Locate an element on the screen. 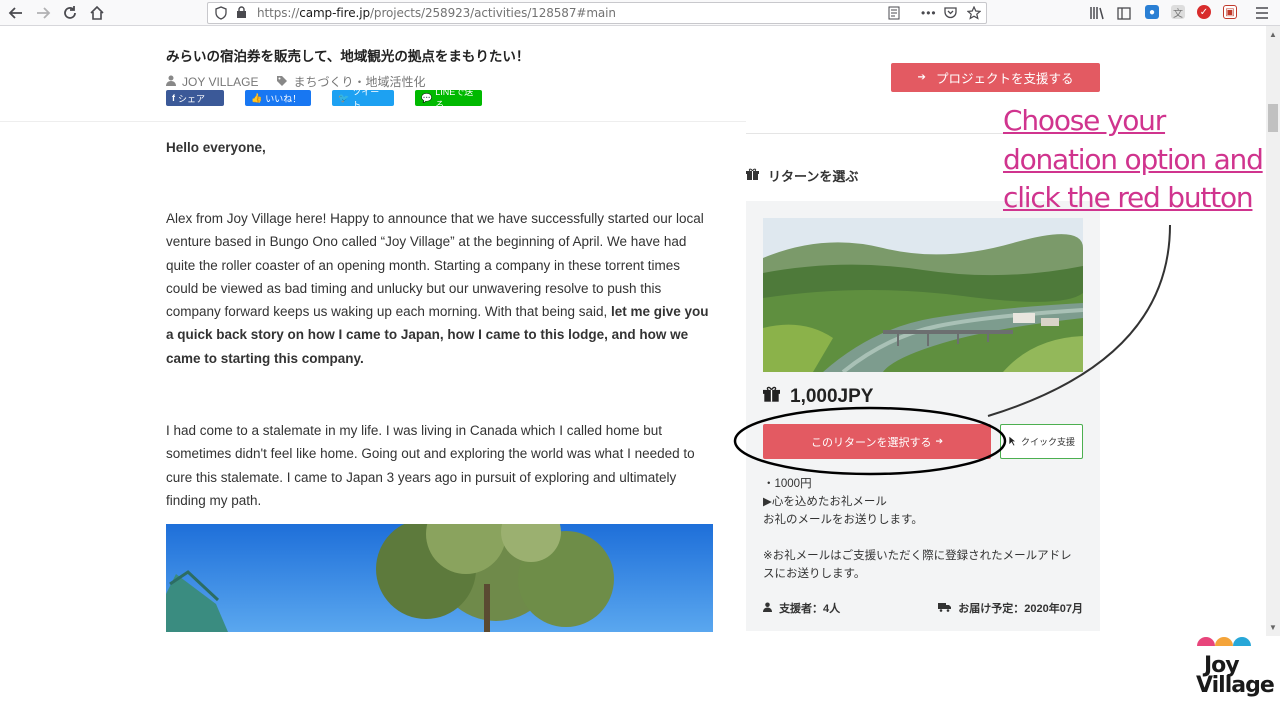 The image size is (1280, 720). quick-support-button: クイック支援 is located at coordinates (1041, 441).